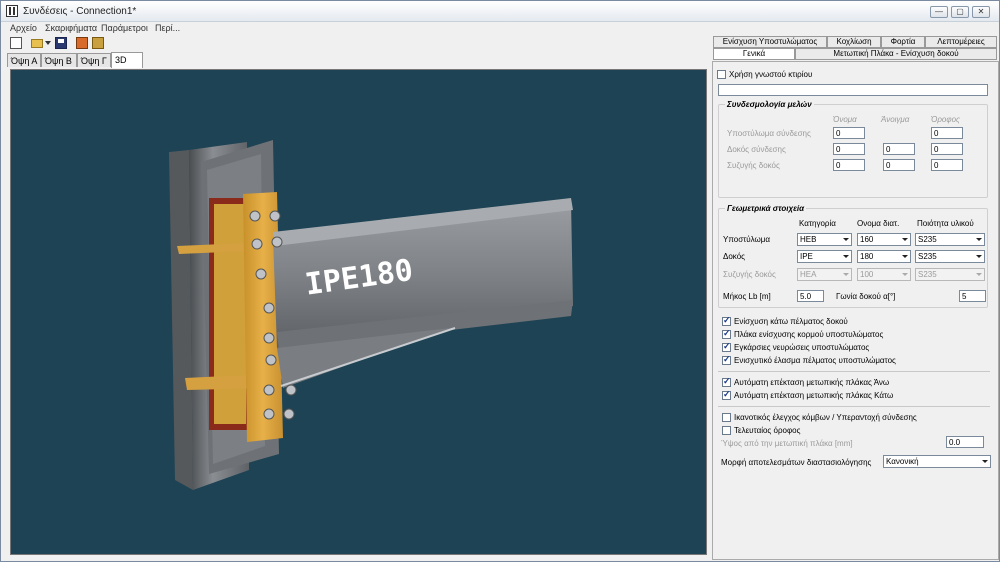 This screenshot has width=1000, height=562. I want to click on beam-category-select: IPE, so click(824, 256).